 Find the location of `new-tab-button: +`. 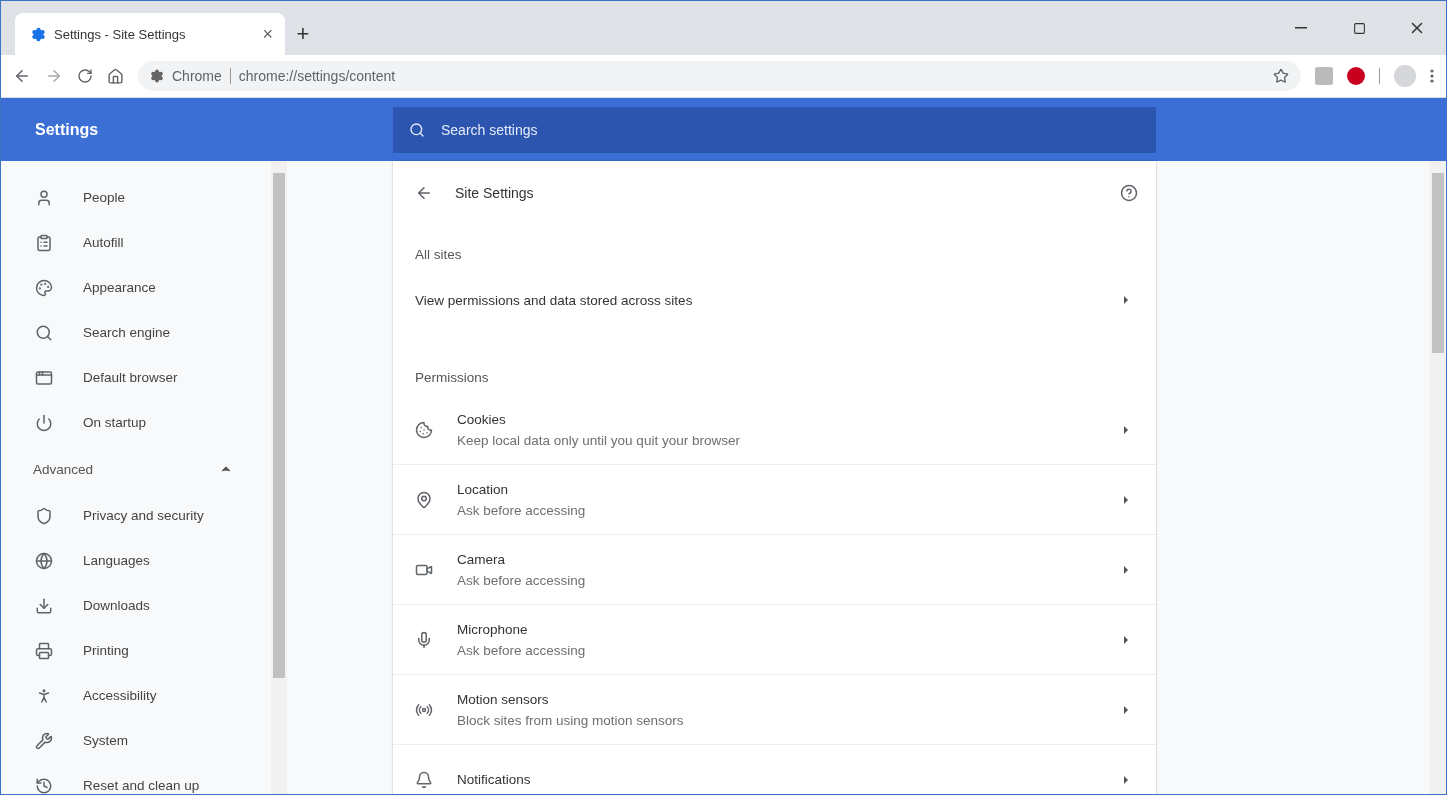

new-tab-button: + is located at coordinates (303, 34).